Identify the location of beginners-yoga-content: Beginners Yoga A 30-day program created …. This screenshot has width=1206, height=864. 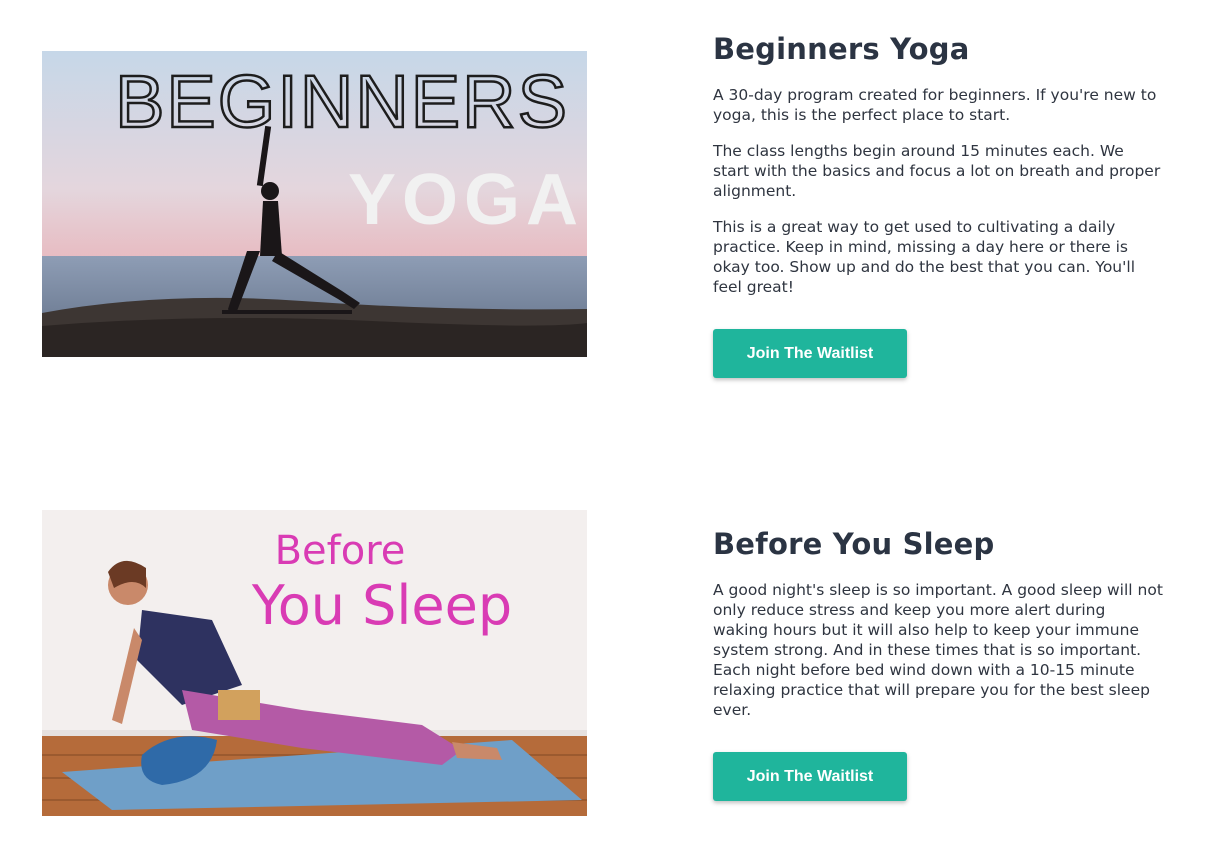
(938, 204).